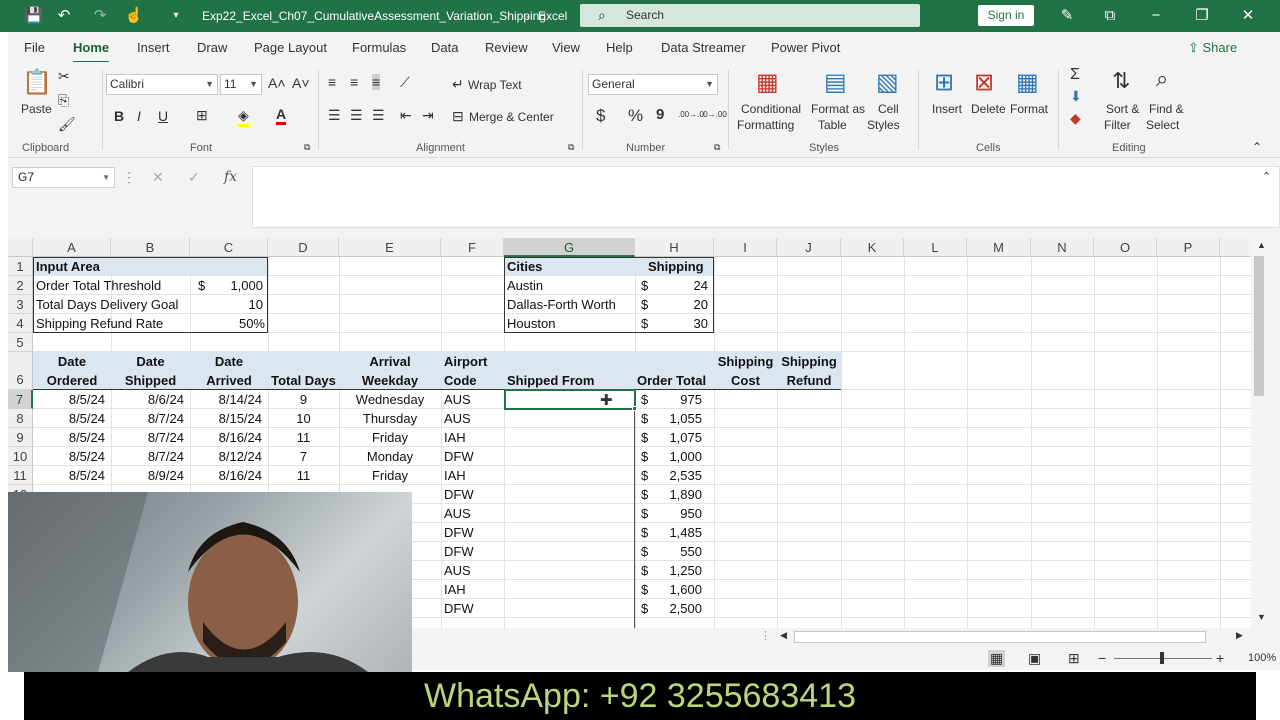 This screenshot has width=1280, height=720. Describe the element at coordinates (660, 114) in the screenshot. I see `comma-button: 9` at that location.